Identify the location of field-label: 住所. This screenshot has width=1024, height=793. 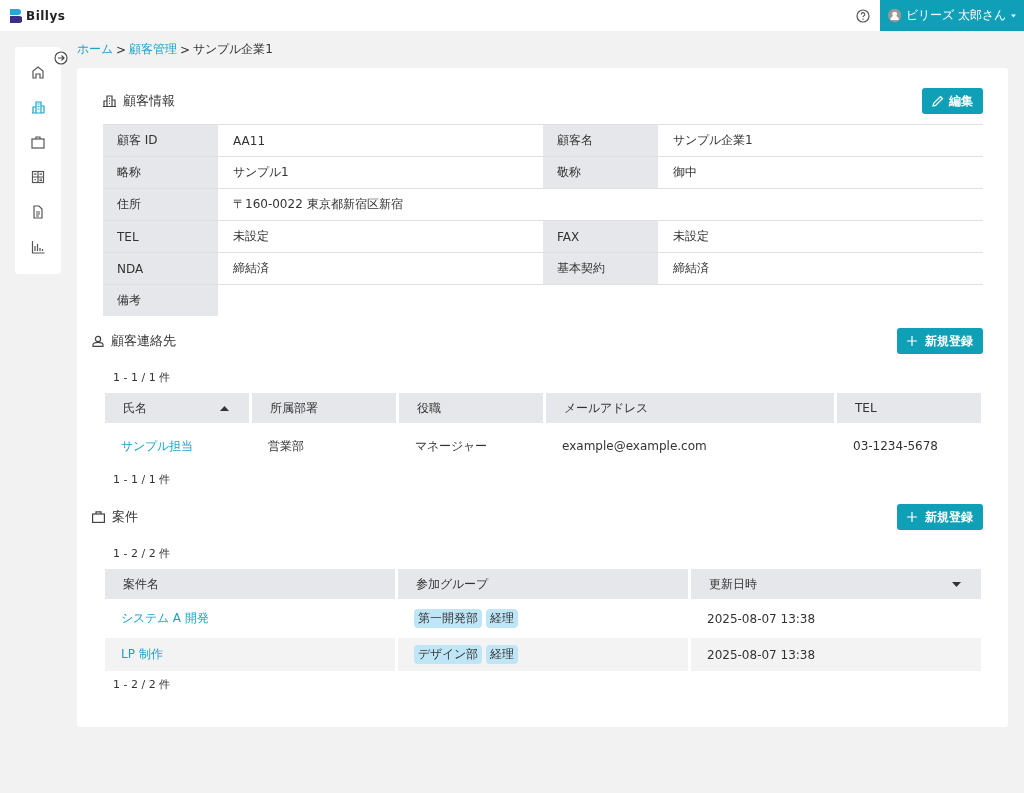
(160, 204).